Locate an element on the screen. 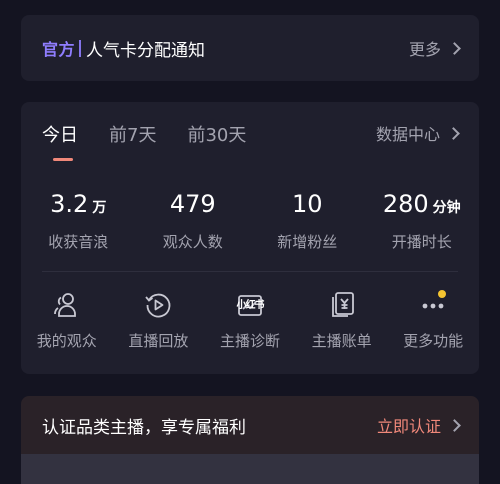 Image resolution: width=500 pixels, height=484 pixels. divider is located at coordinates (250, 271).